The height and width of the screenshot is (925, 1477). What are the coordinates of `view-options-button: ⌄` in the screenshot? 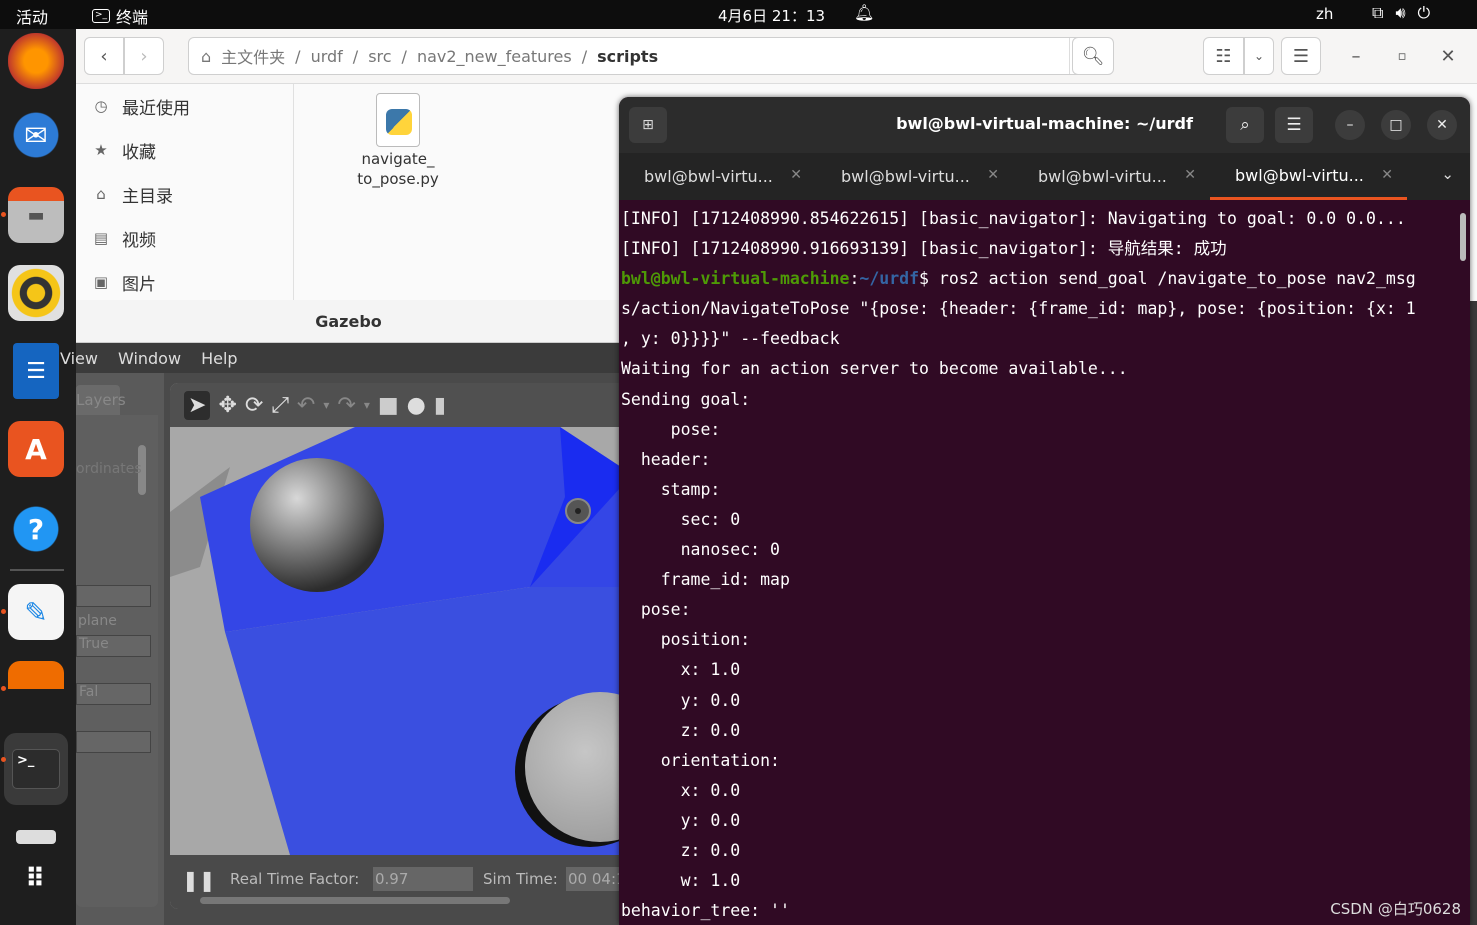 It's located at (1259, 56).